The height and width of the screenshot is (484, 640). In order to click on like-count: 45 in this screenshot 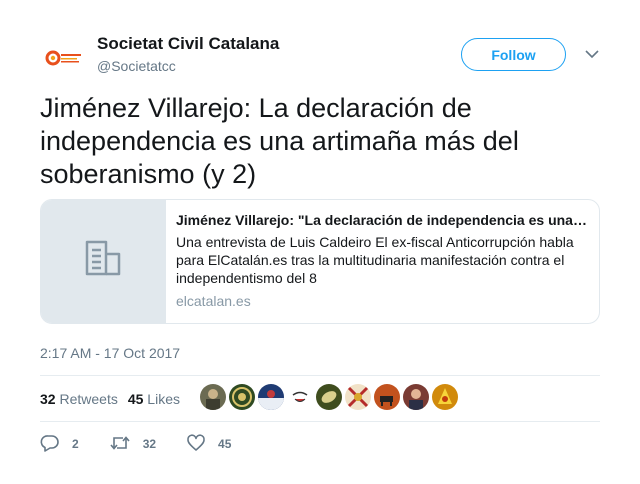, I will do `click(225, 444)`.